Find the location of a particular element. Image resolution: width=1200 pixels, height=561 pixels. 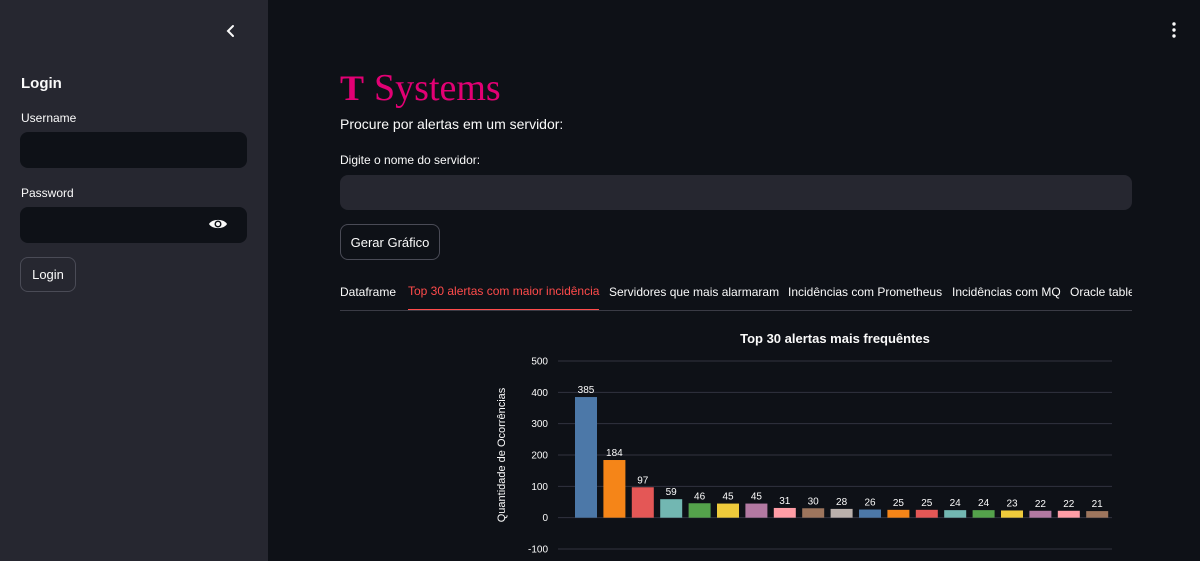

data-label: 46 is located at coordinates (700, 496).